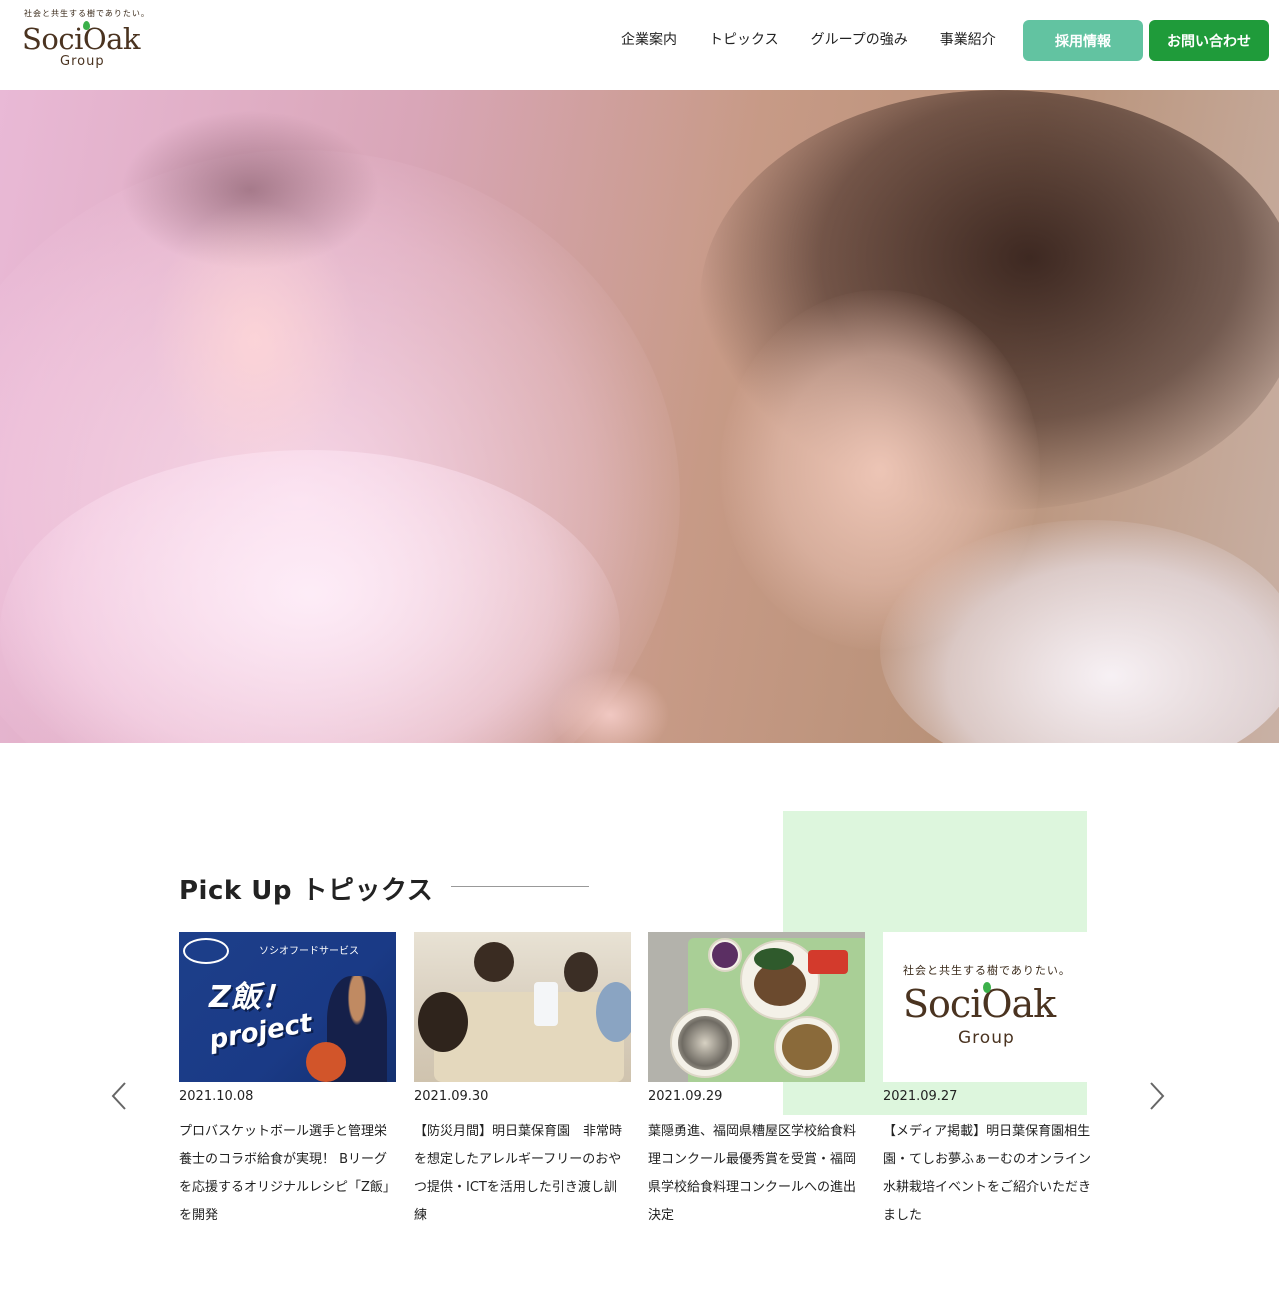 Image resolution: width=1279 pixels, height=1316 pixels. What do you see at coordinates (255, 340) in the screenshot?
I see `hero-person-left-face` at bounding box center [255, 340].